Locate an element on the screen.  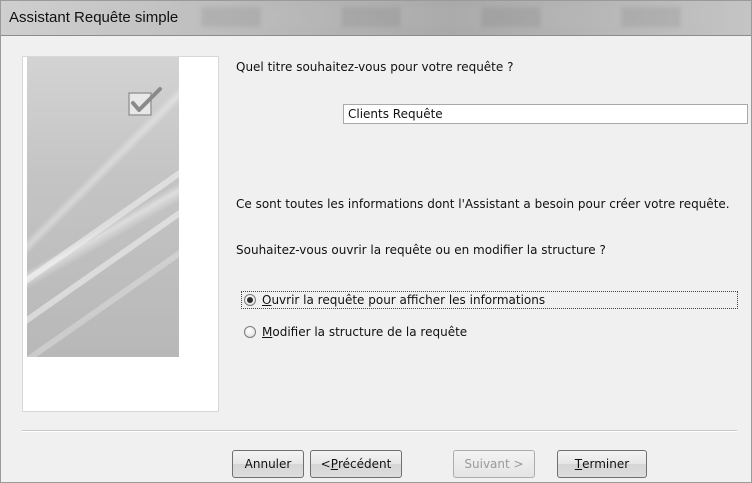
open-query-radio is located at coordinates (250, 300).